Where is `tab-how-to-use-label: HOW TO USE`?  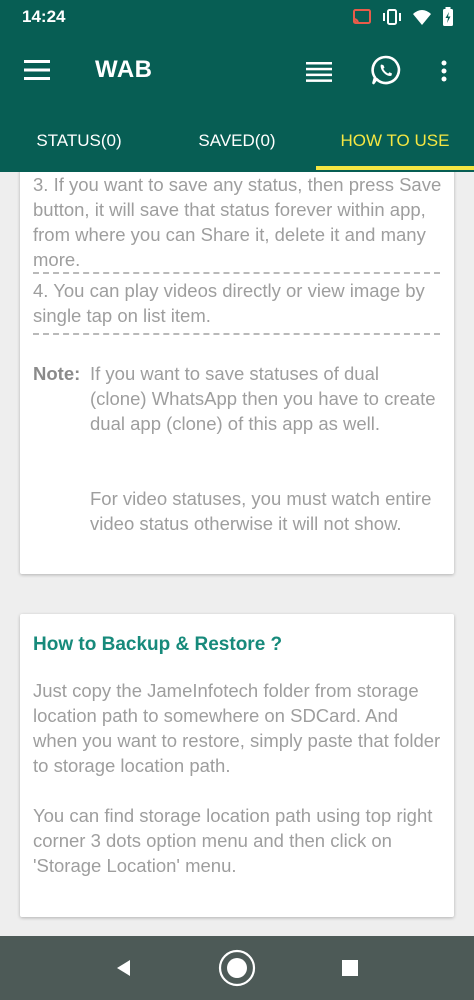 tab-how-to-use-label: HOW TO USE is located at coordinates (395, 140).